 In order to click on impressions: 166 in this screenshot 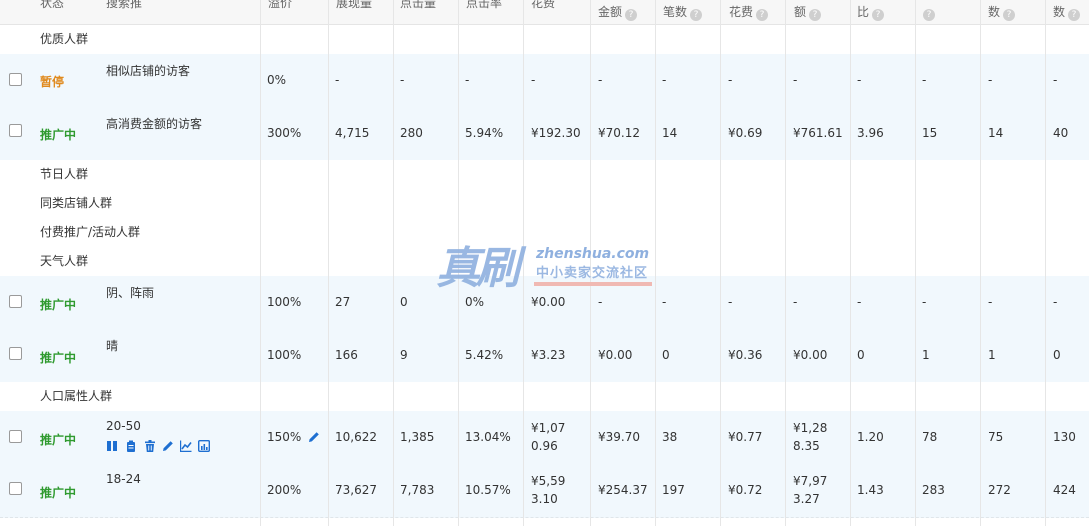, I will do `click(346, 355)`.